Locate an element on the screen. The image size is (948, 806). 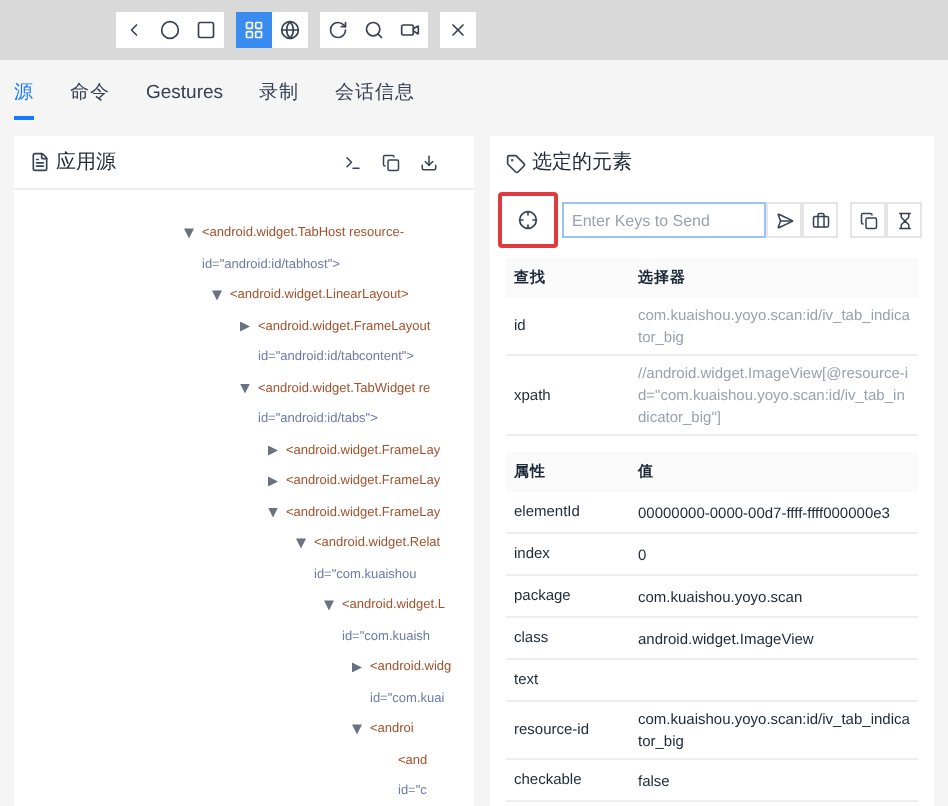
keys-input-field: Enter Keys to Send is located at coordinates (664, 220).